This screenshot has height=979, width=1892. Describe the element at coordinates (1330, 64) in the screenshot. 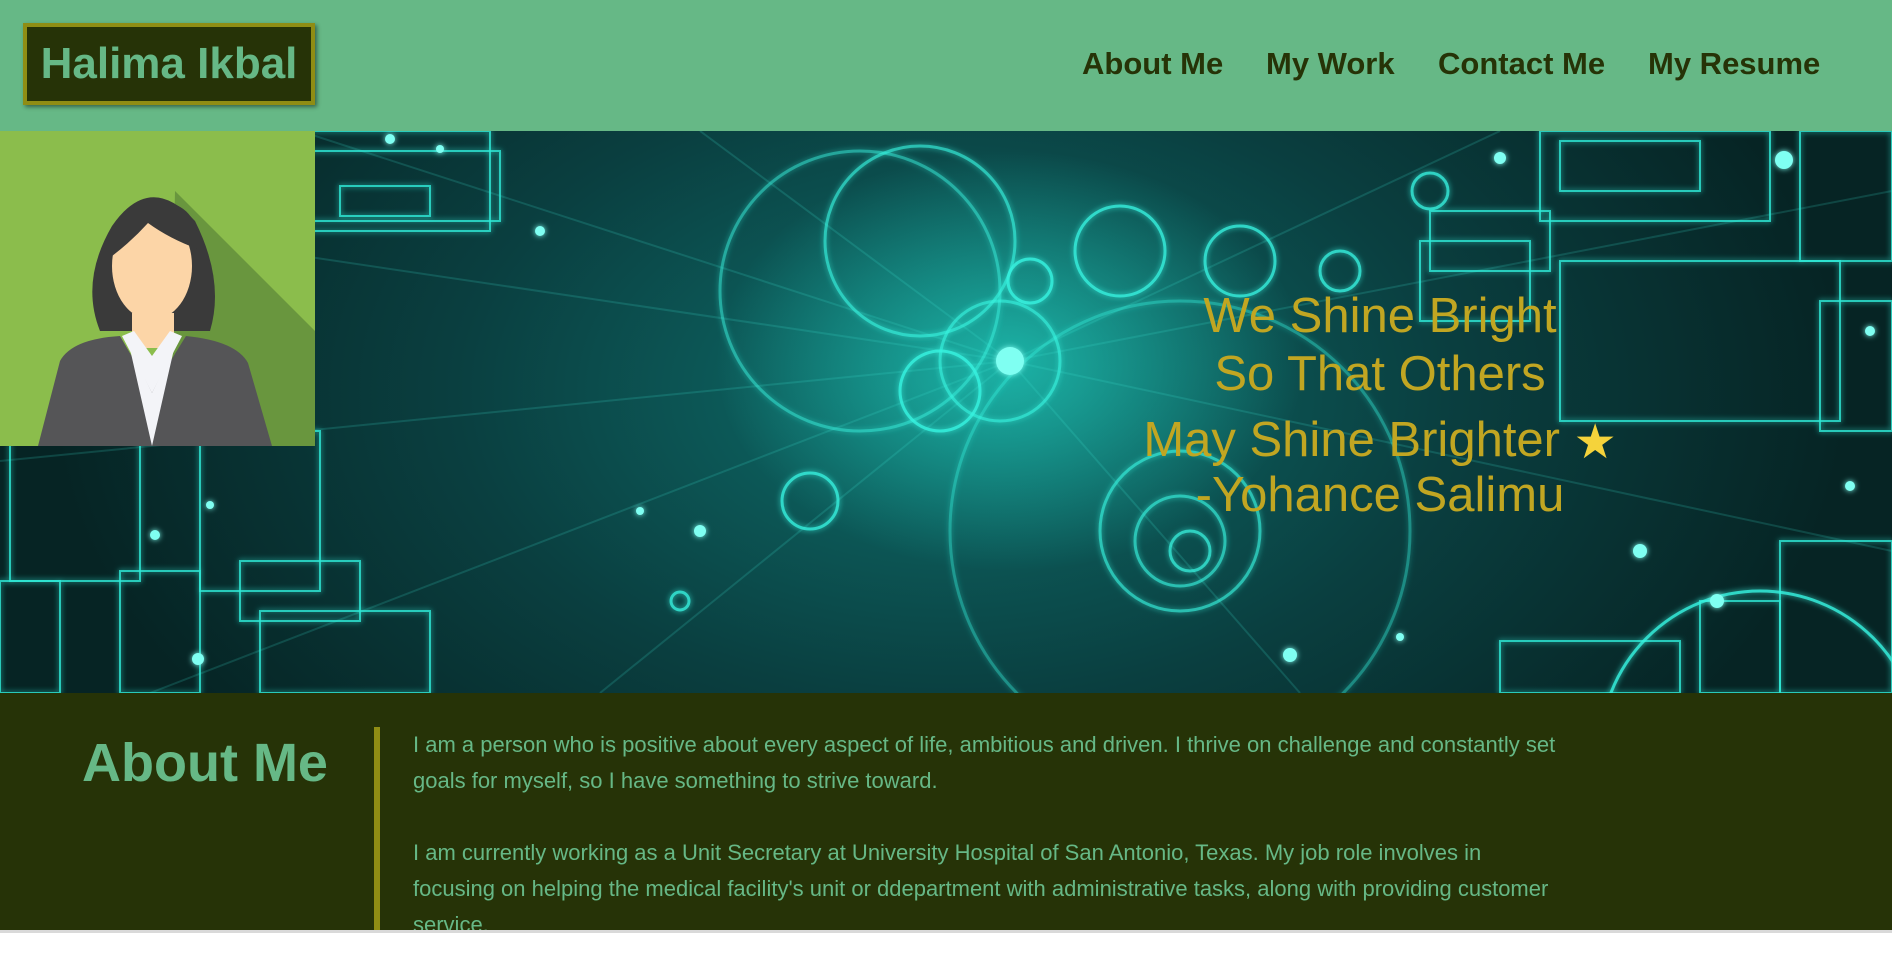

I see `nav-my-work: My Work` at that location.